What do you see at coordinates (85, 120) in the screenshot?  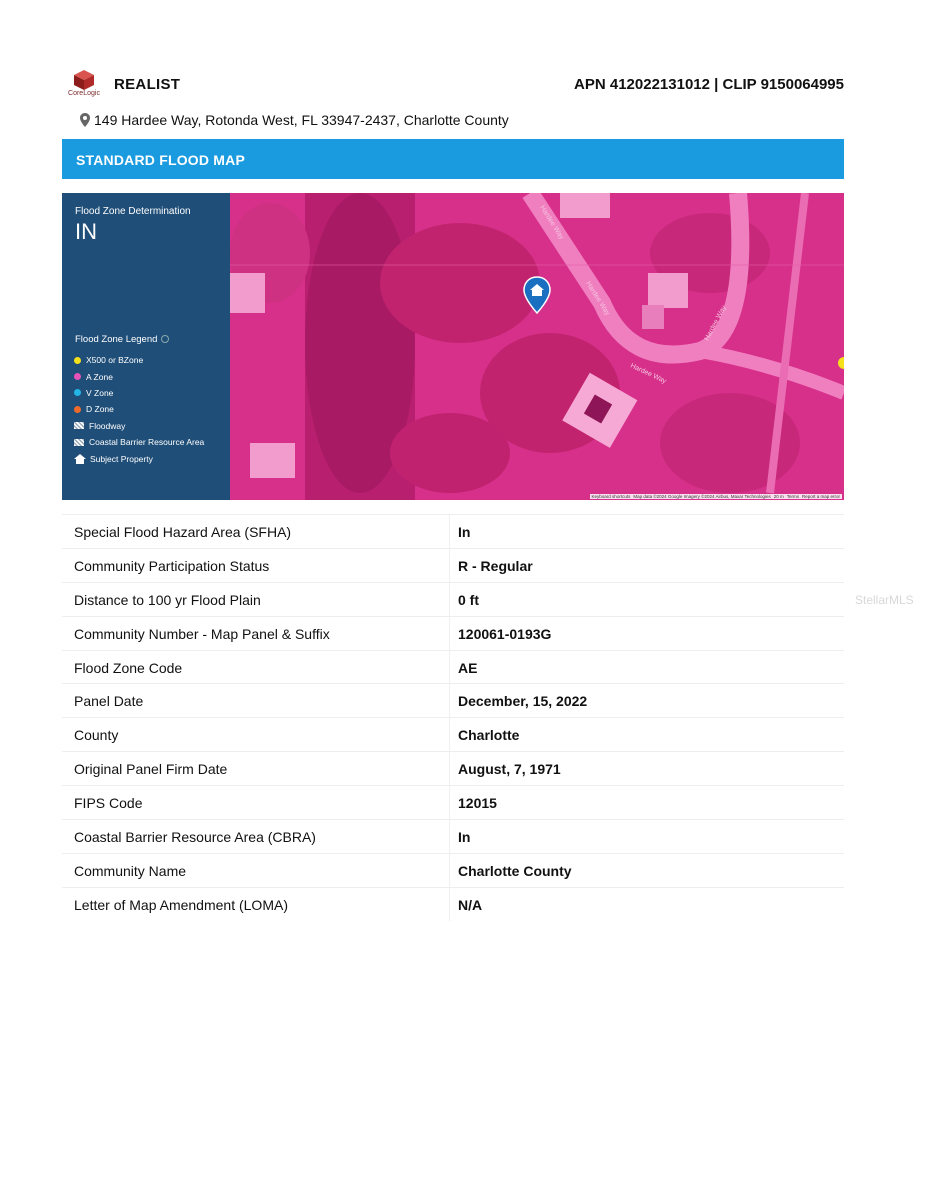 I see `location-pin-icon` at bounding box center [85, 120].